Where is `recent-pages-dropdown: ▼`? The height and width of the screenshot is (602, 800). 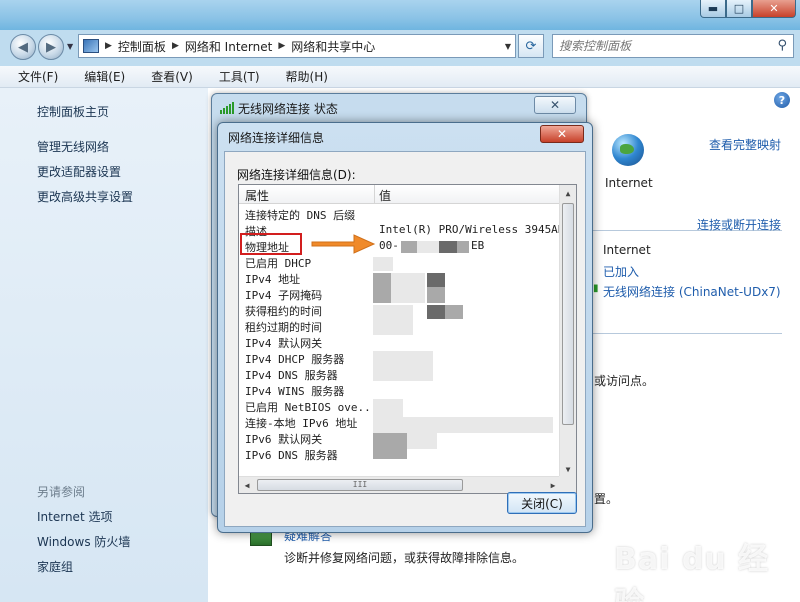 recent-pages-dropdown: ▼ is located at coordinates (70, 46).